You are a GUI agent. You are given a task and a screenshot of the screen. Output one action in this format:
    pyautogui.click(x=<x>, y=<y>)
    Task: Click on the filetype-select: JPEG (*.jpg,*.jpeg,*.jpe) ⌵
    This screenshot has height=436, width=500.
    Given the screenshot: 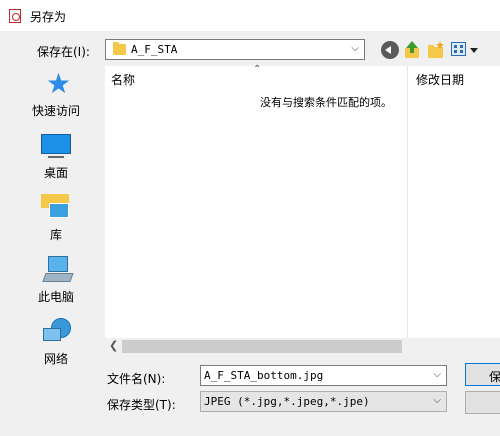 What is the action you would take?
    pyautogui.click(x=323, y=401)
    